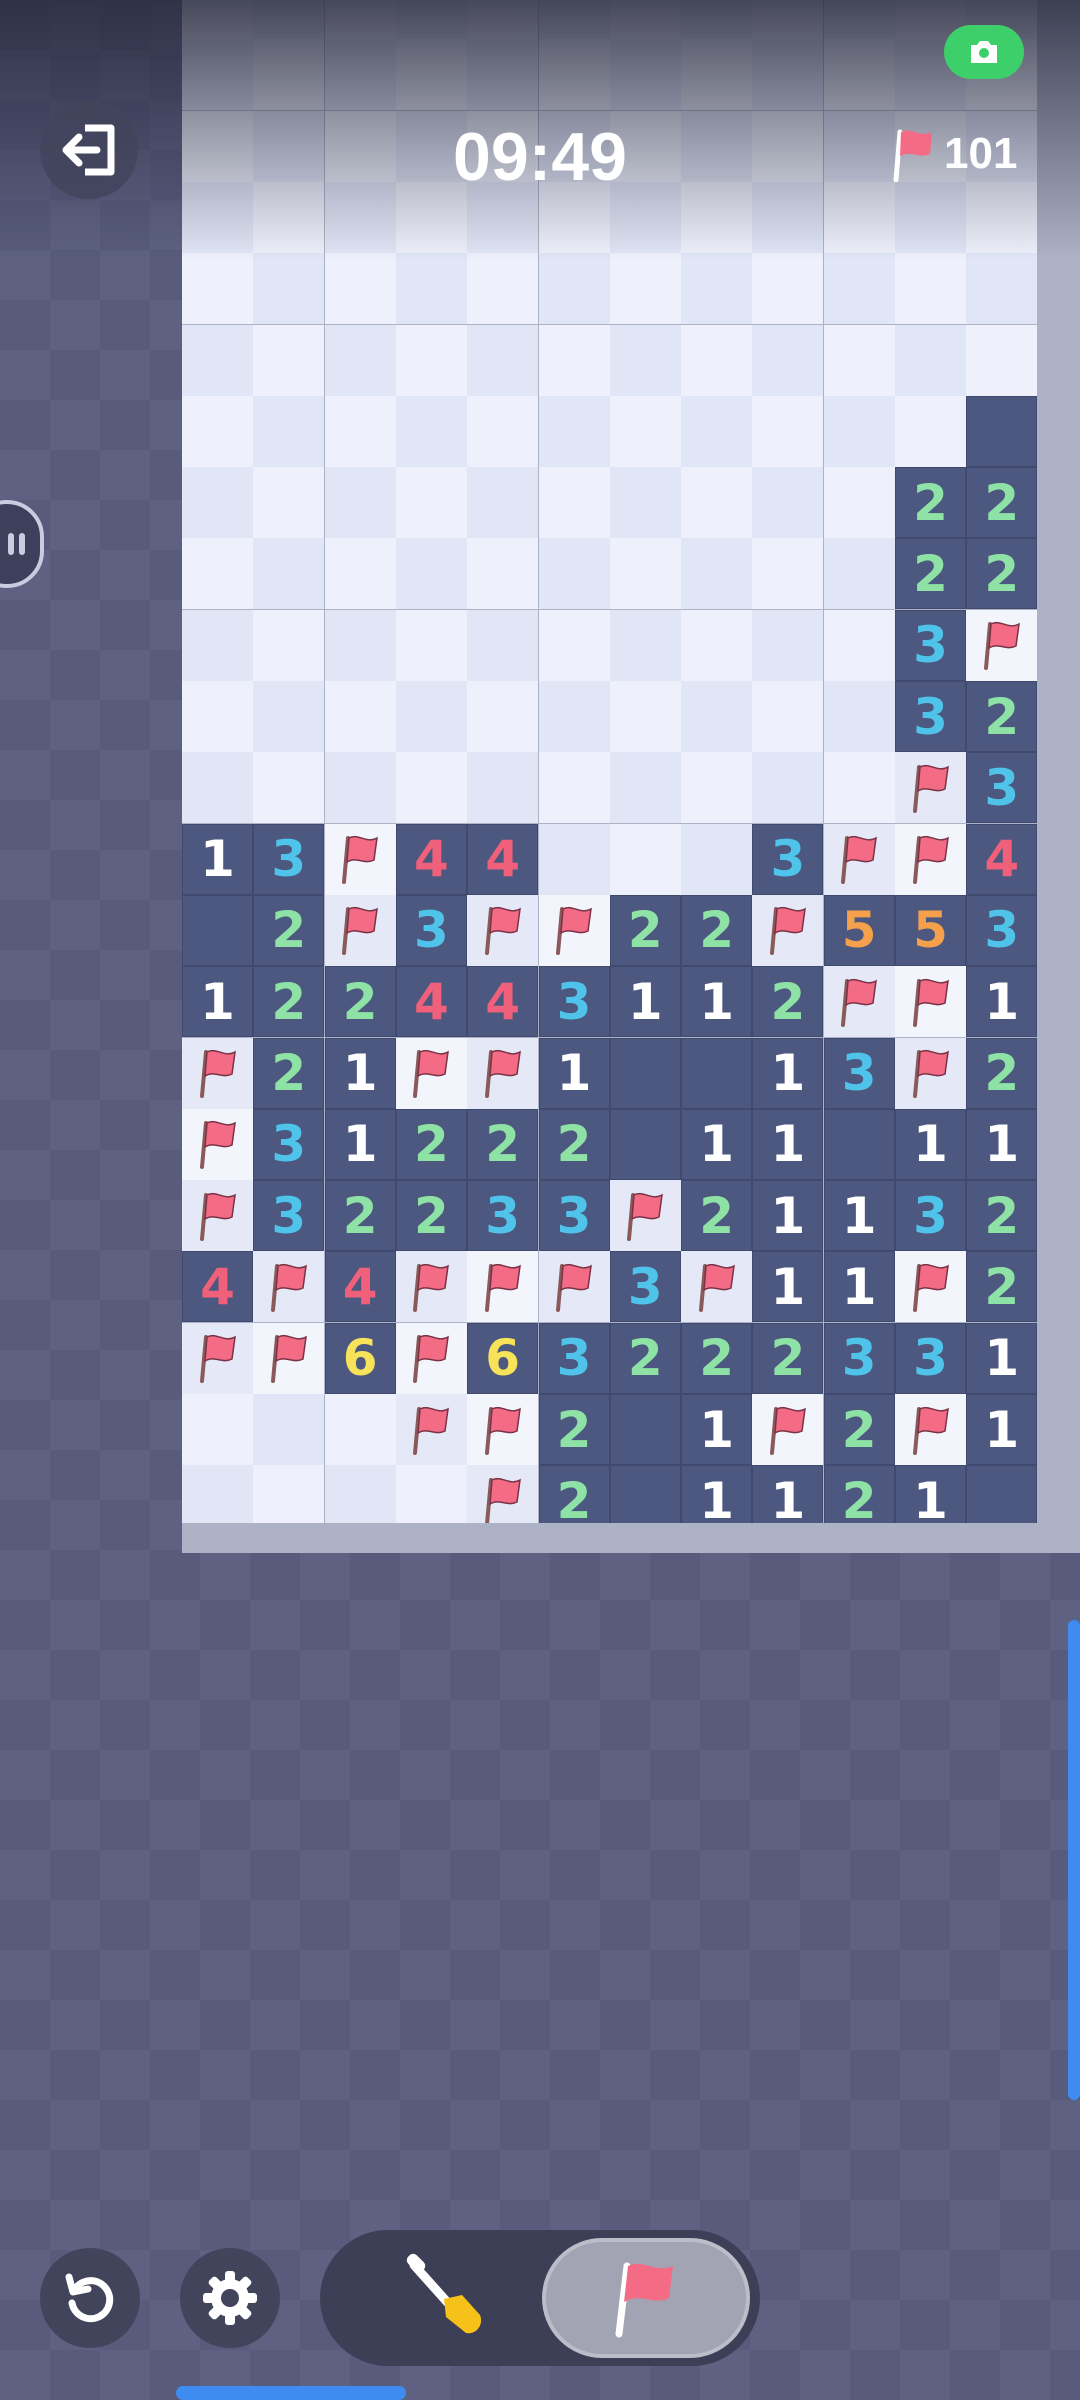  I want to click on settings-button, so click(230, 2298).